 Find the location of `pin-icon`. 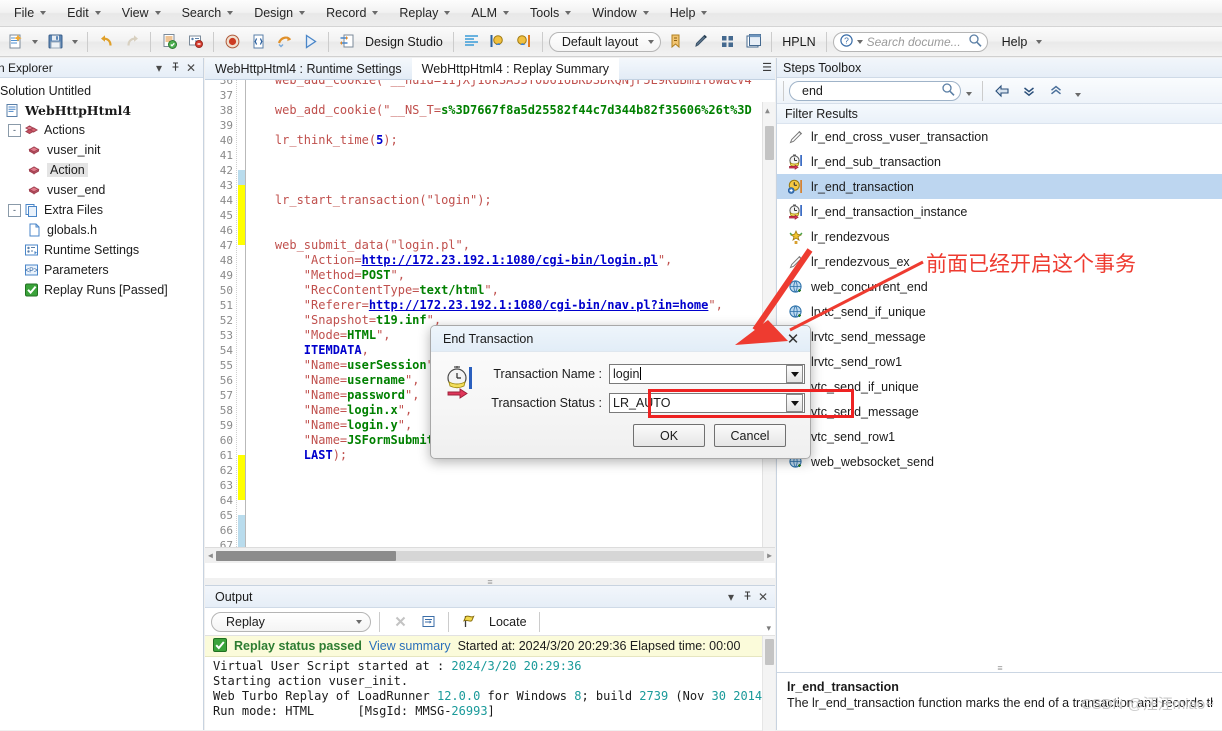

pin-icon is located at coordinates (747, 597).